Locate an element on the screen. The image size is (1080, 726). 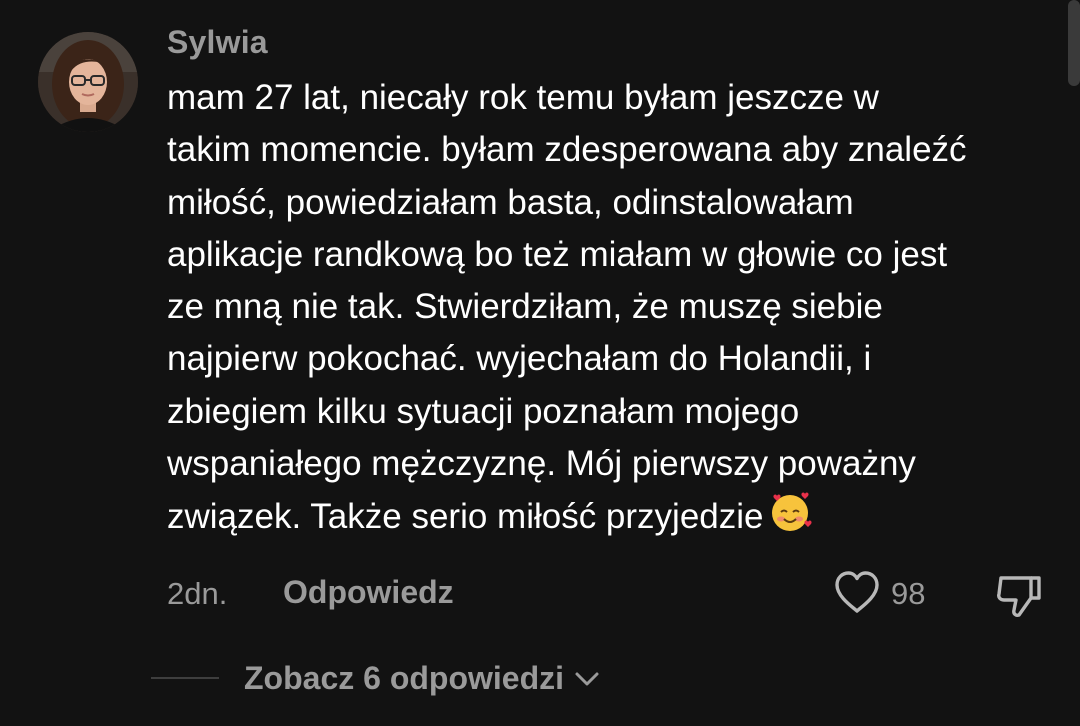
view-replies-label: Zobacz 6 odpowiedzi is located at coordinates (404, 678).